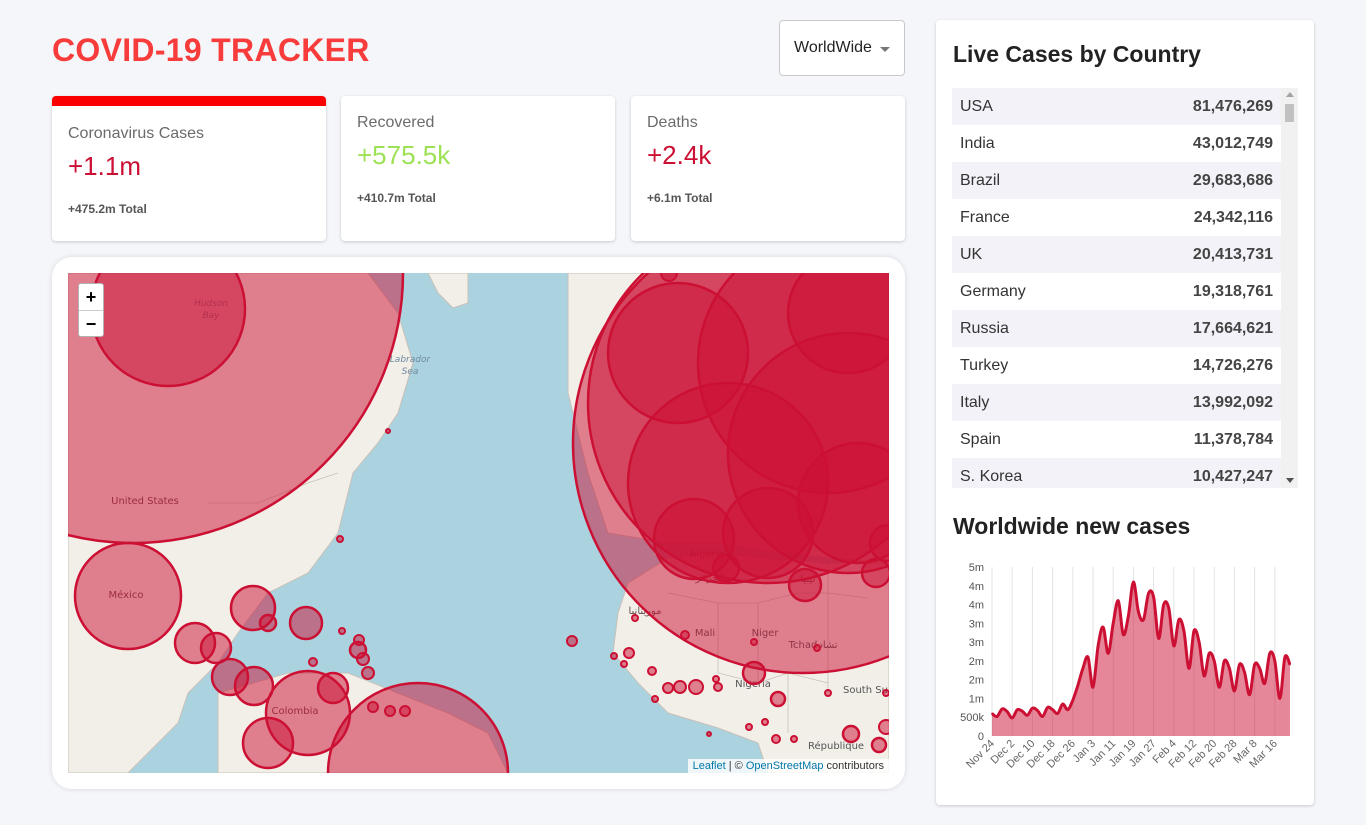 This screenshot has width=1366, height=825. Describe the element at coordinates (851, 734) in the screenshot. I see `case-circle-drc` at that location.